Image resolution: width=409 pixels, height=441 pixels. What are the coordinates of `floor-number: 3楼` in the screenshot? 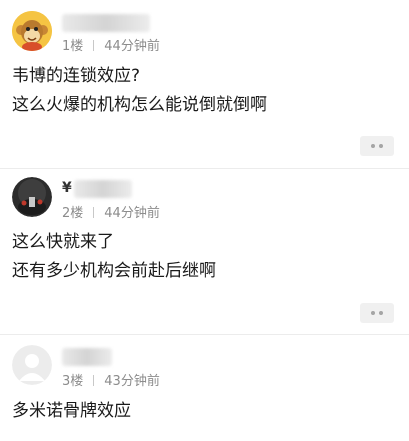 It's located at (73, 381).